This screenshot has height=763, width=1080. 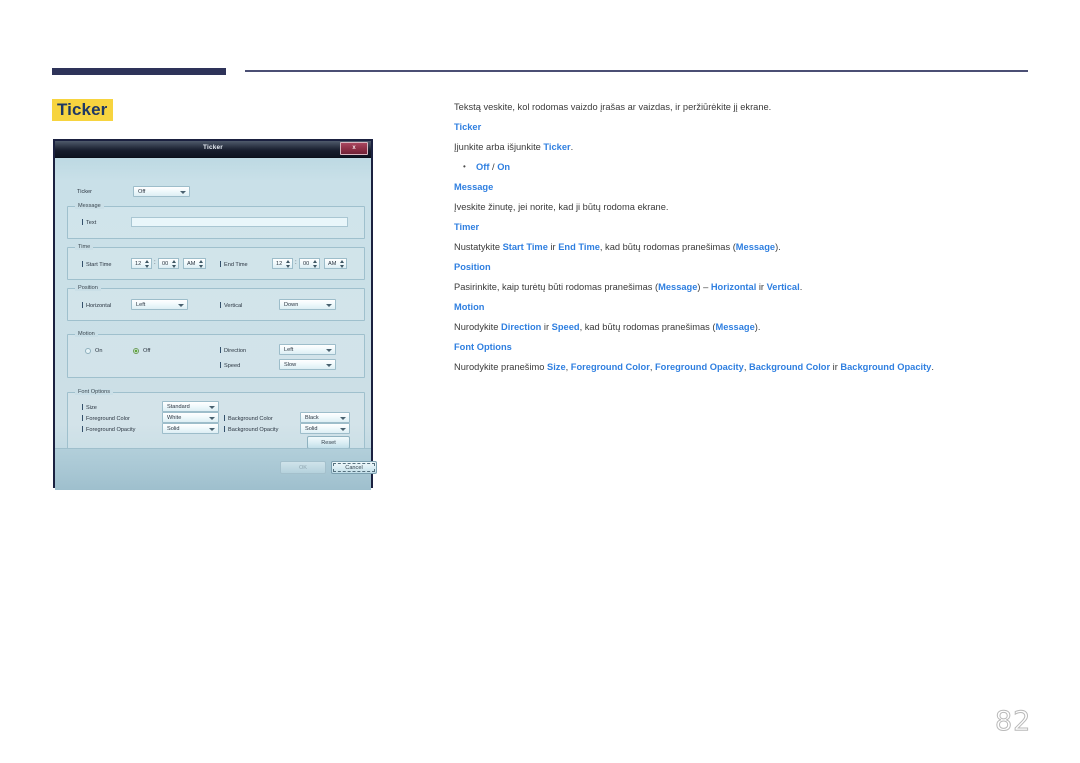 What do you see at coordinates (667, 247) in the screenshot?
I see `timer-mid2: , kad būtų rodomas pranešimas (` at bounding box center [667, 247].